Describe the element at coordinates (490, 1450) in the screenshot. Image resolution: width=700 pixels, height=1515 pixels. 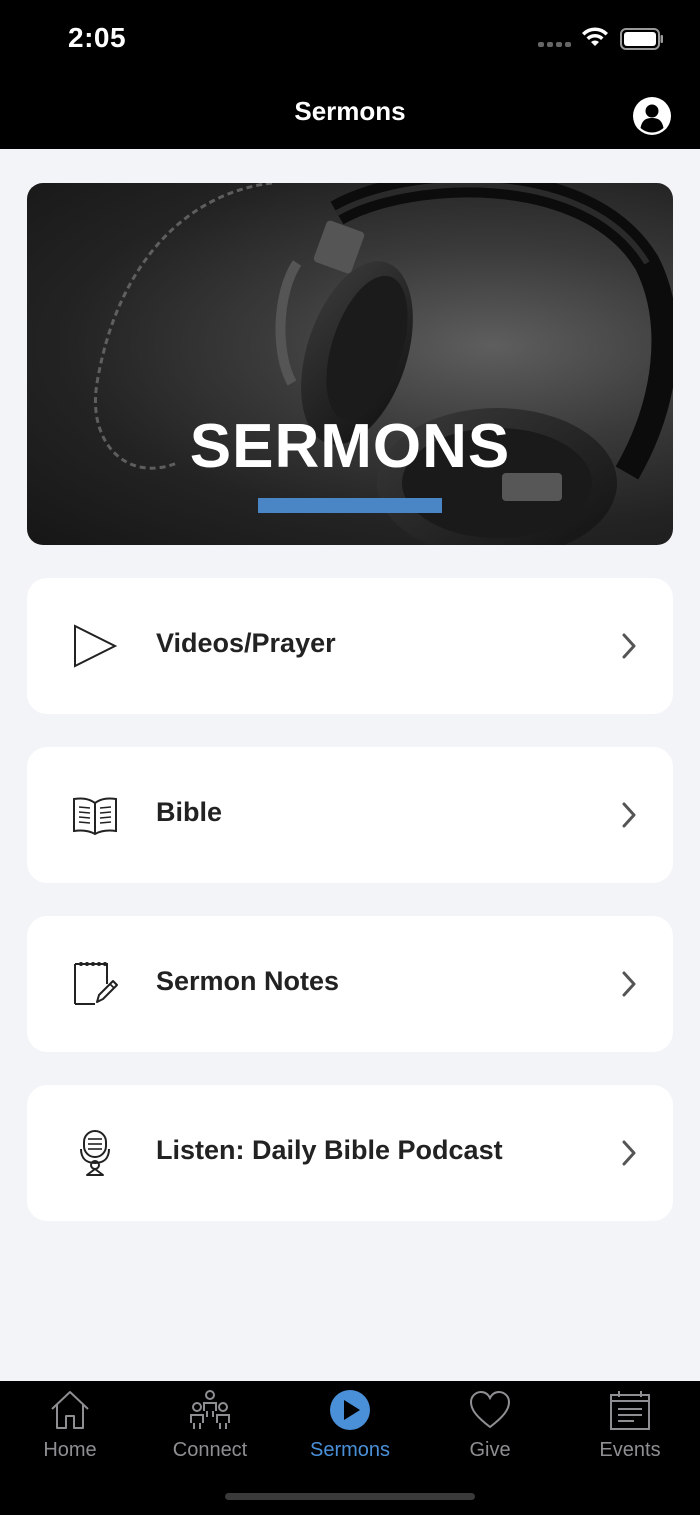
I see `tab-label: Give` at that location.